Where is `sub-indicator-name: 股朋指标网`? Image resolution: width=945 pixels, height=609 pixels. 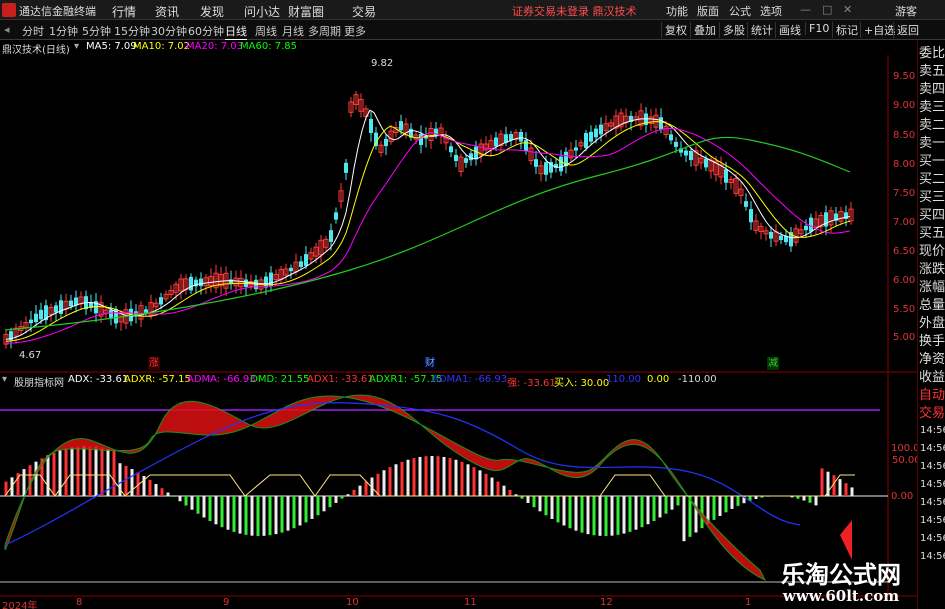 sub-indicator-name: 股朋指标网 is located at coordinates (39, 381).